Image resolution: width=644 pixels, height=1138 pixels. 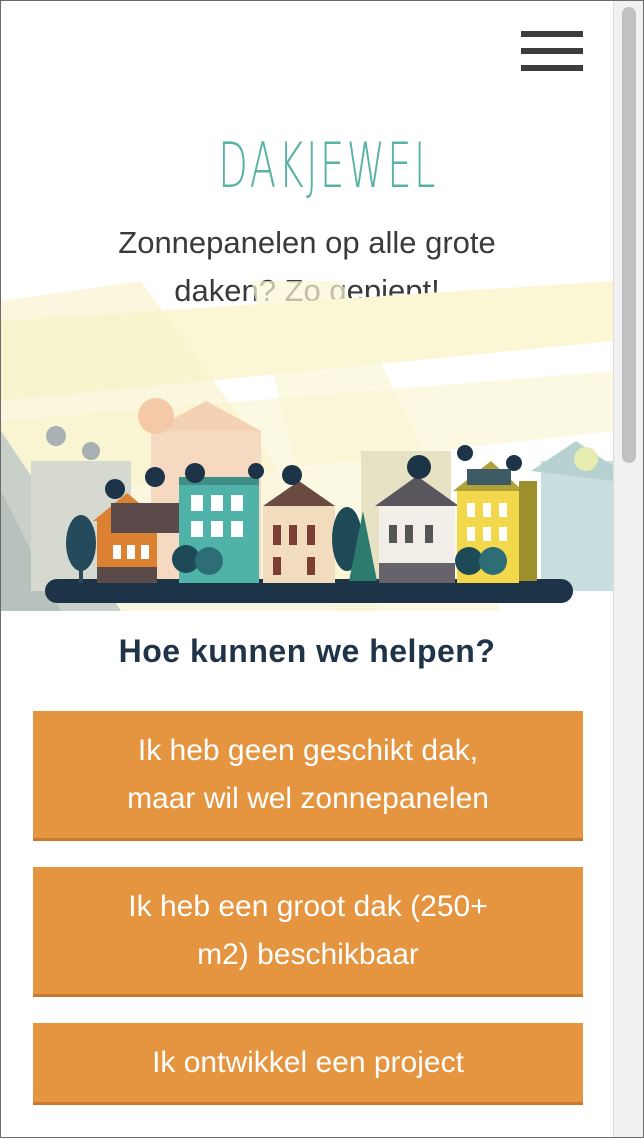 What do you see at coordinates (328, 165) in the screenshot?
I see `logo-text: DAKJEWEL` at bounding box center [328, 165].